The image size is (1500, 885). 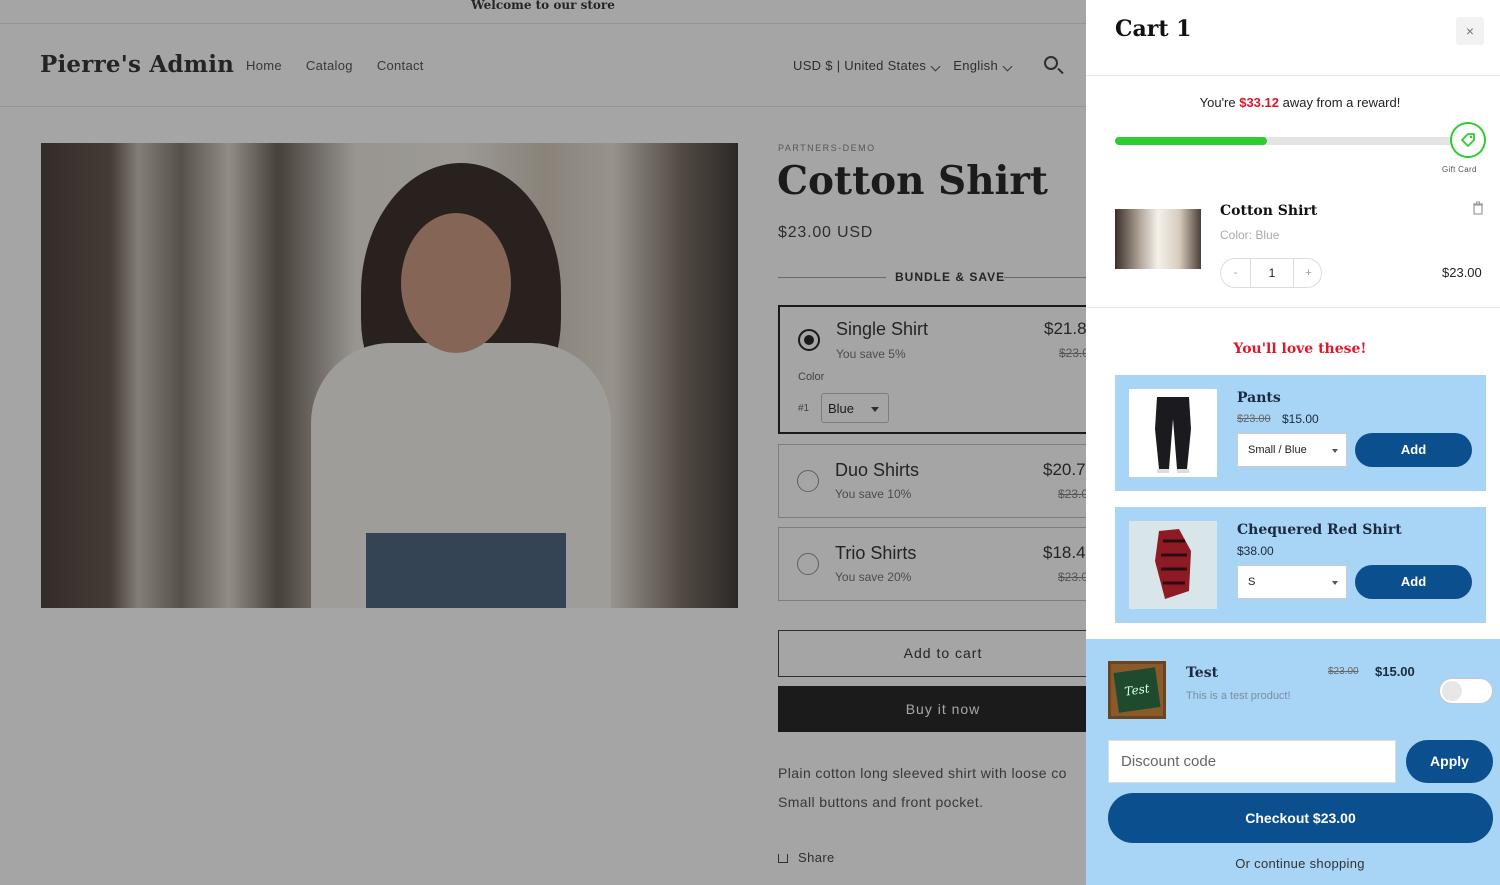 I want to click on upsell-card-red-shirt: Chequered Red Shirt $38.00 S Add, so click(x=1300, y=565).